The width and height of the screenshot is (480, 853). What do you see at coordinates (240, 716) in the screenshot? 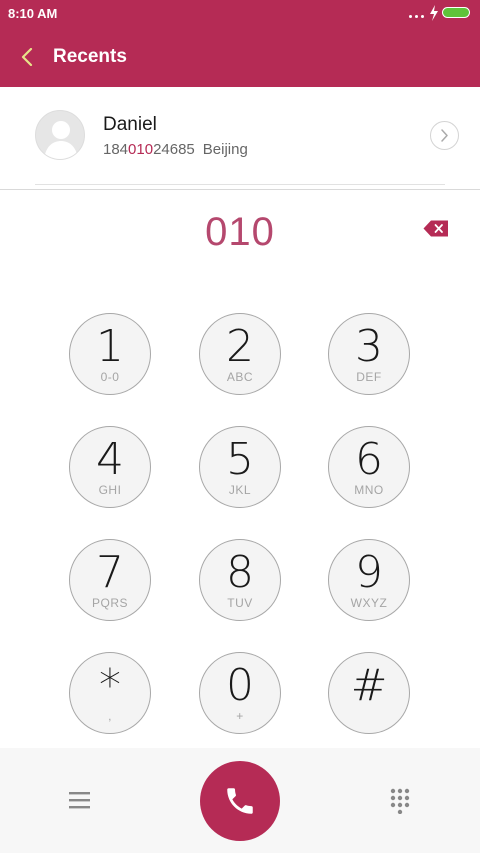
I see `key-letters: +` at bounding box center [240, 716].